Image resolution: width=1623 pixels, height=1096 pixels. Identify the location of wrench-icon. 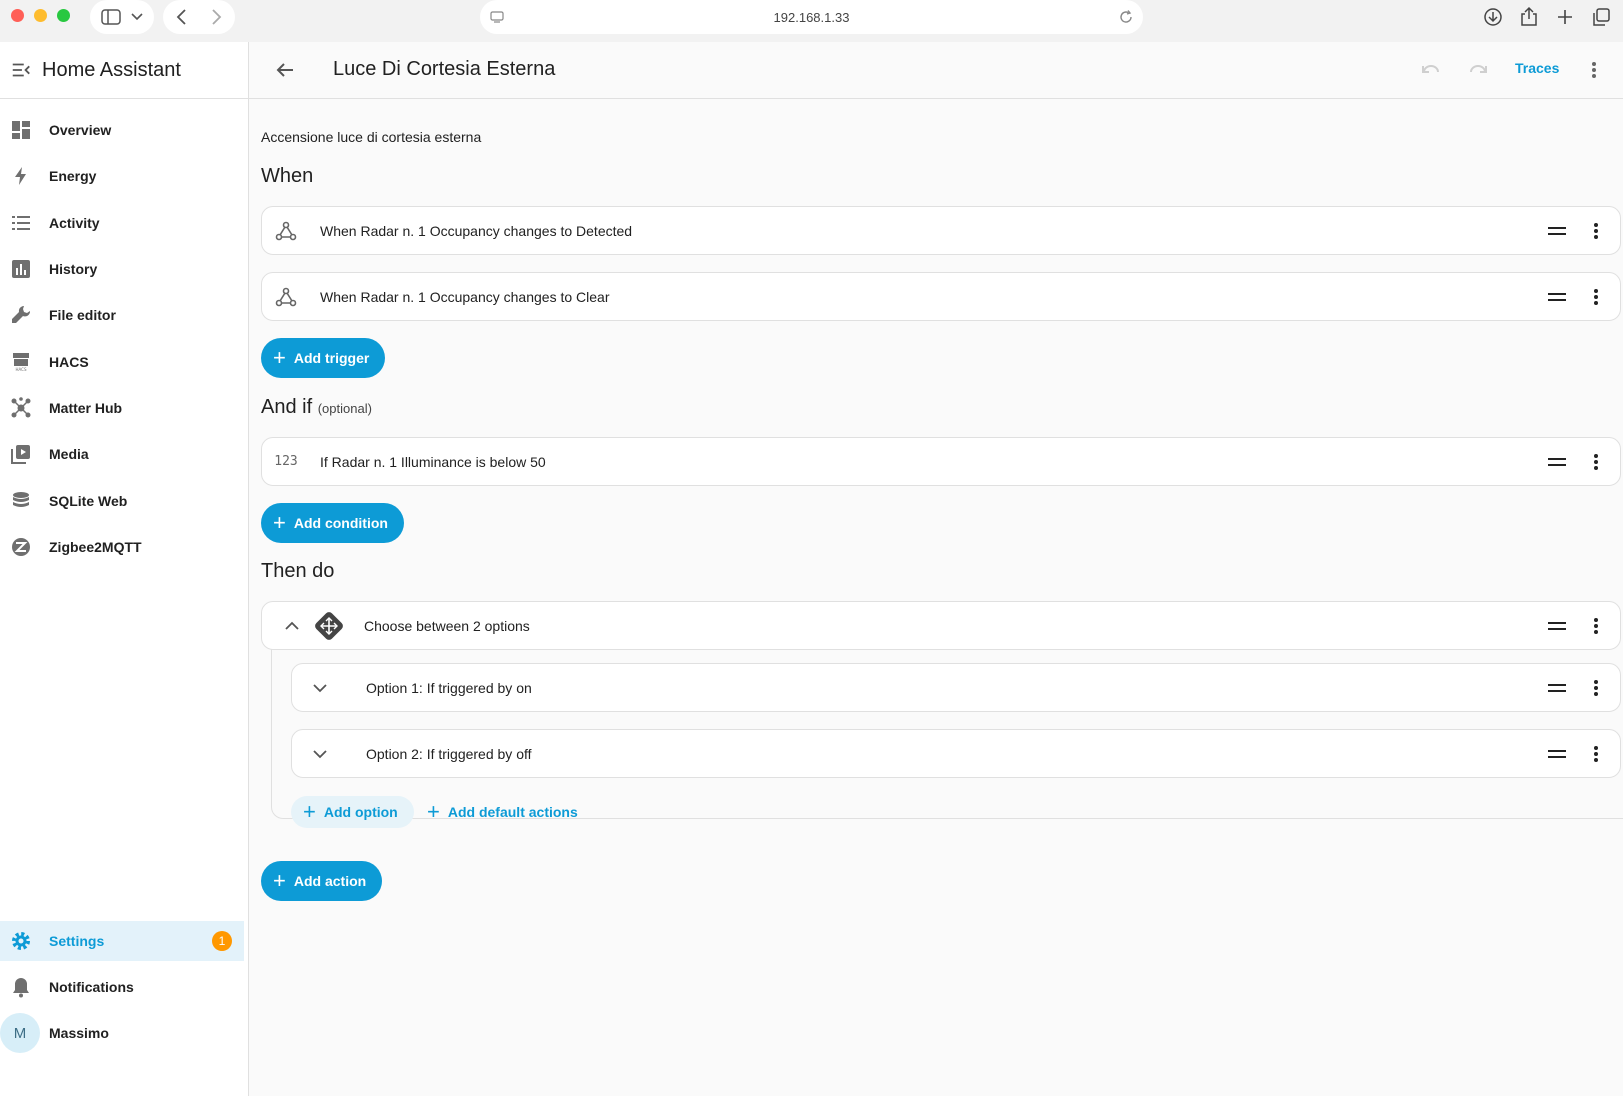
(21, 315).